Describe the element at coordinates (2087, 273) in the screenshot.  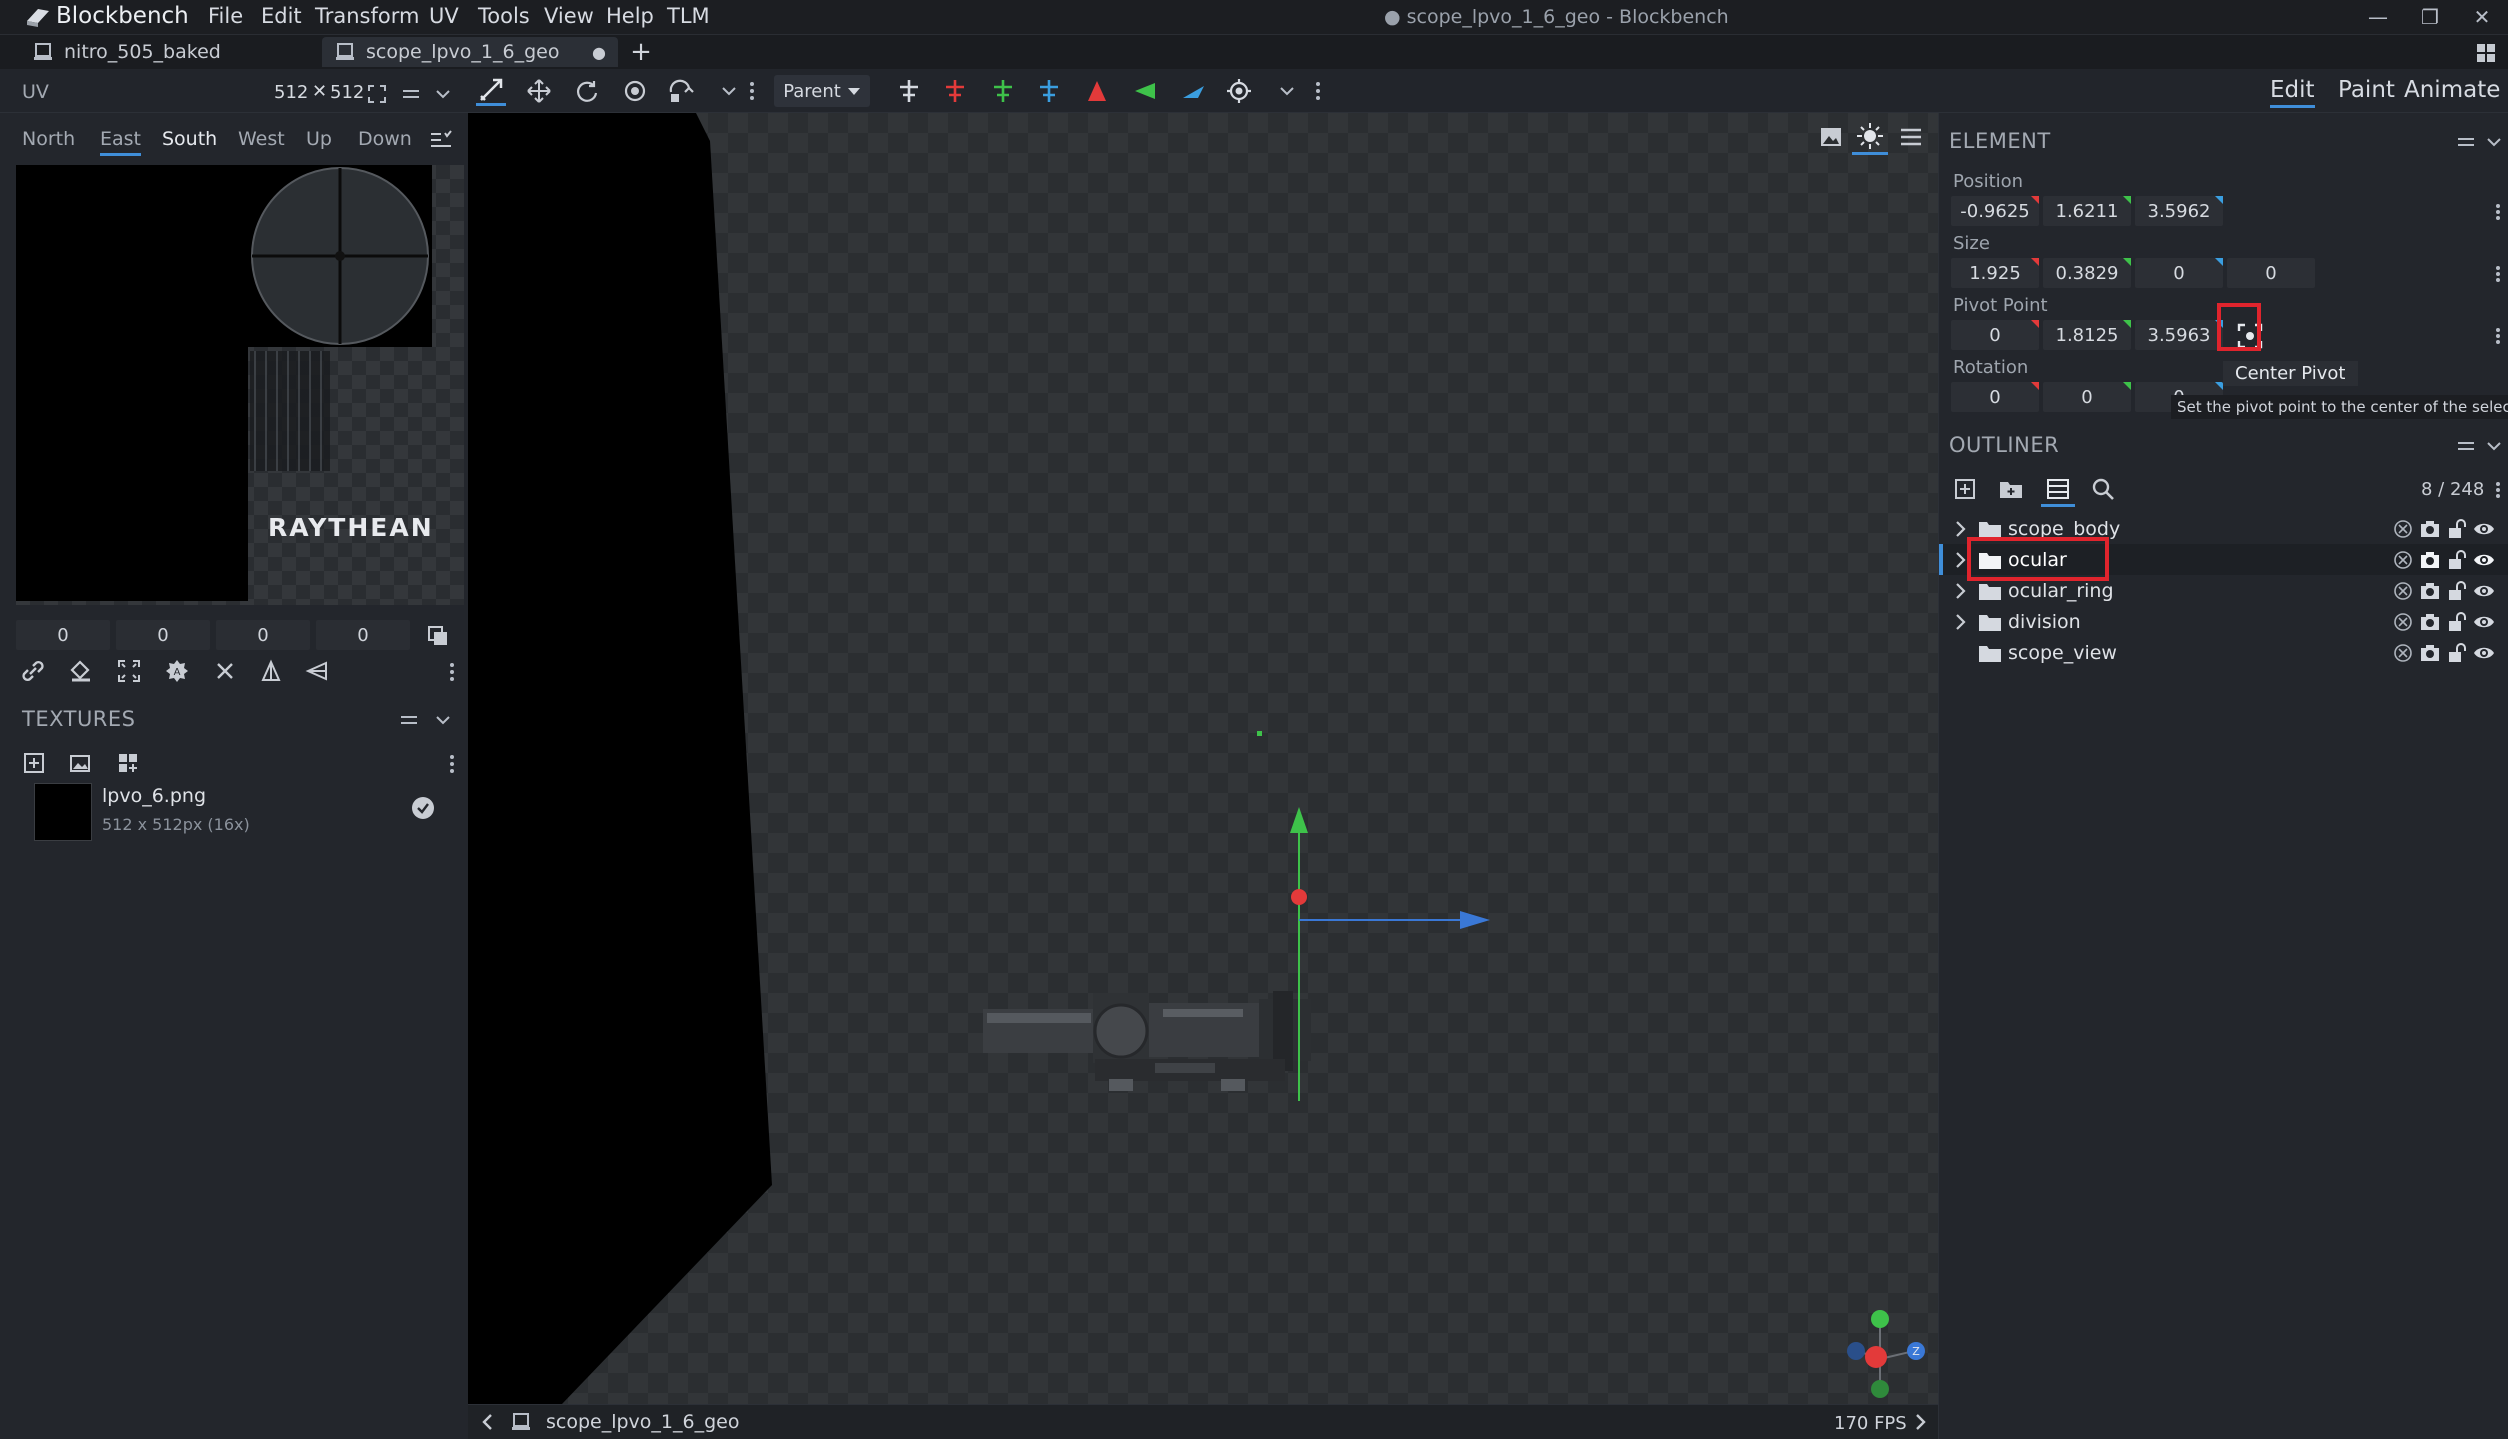
I see `size-y-input: 0.3829` at that location.